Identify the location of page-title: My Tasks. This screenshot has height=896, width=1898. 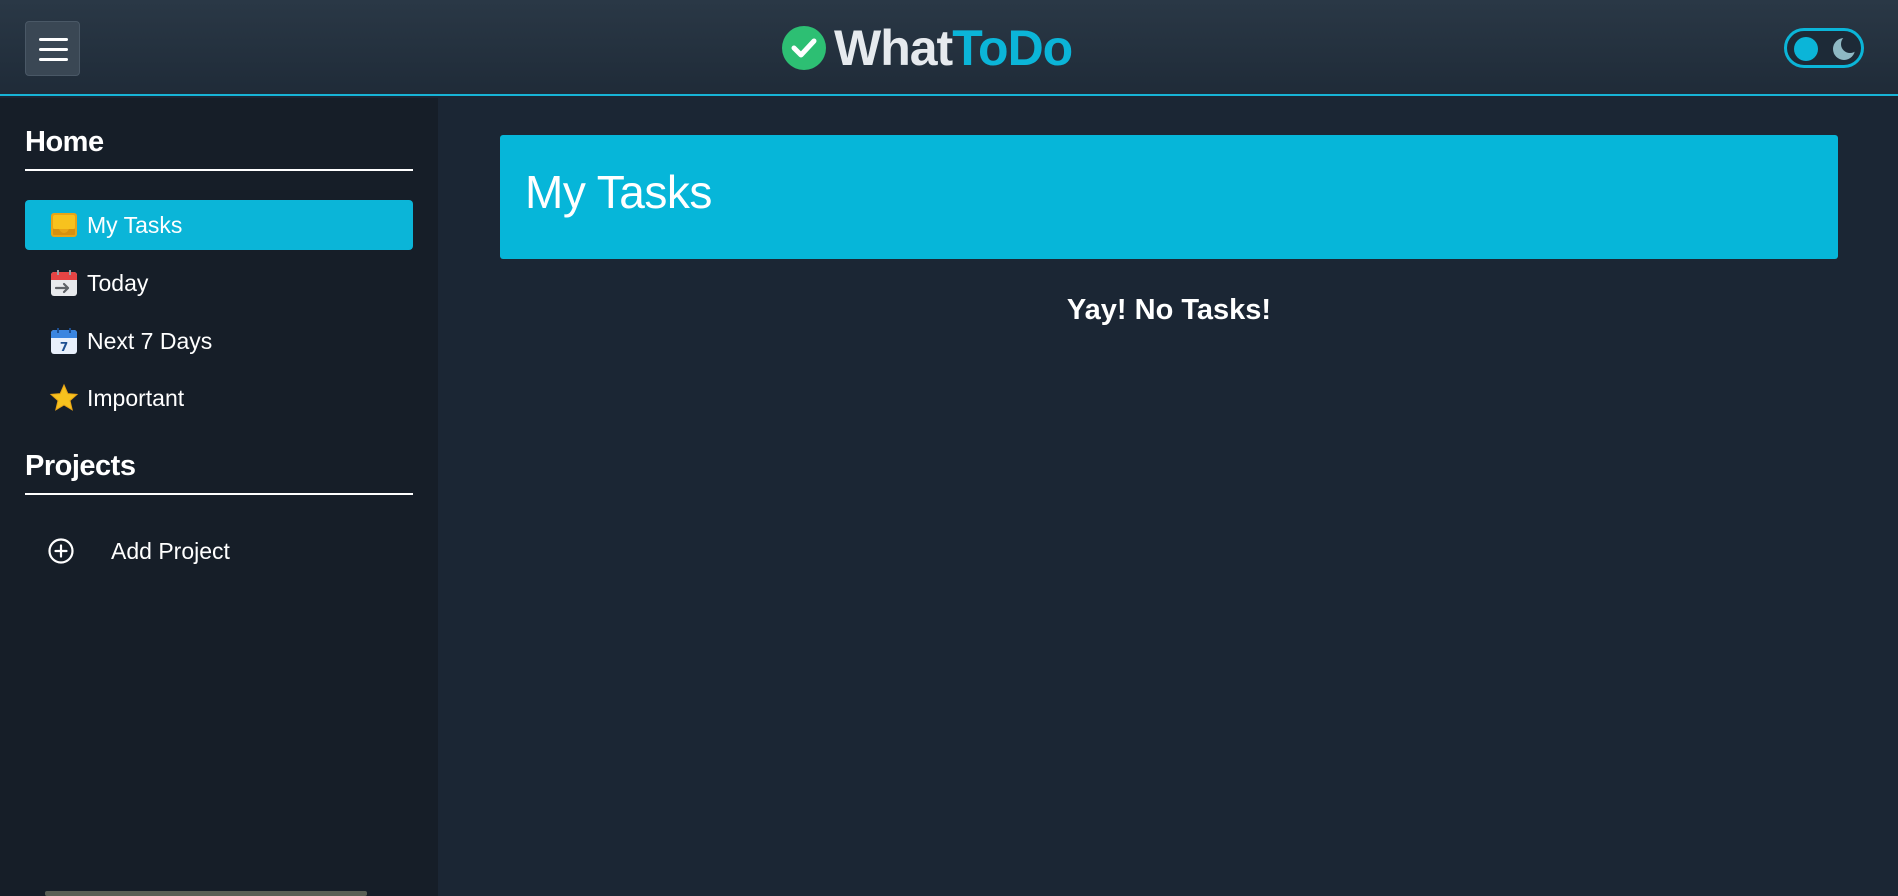
(618, 192).